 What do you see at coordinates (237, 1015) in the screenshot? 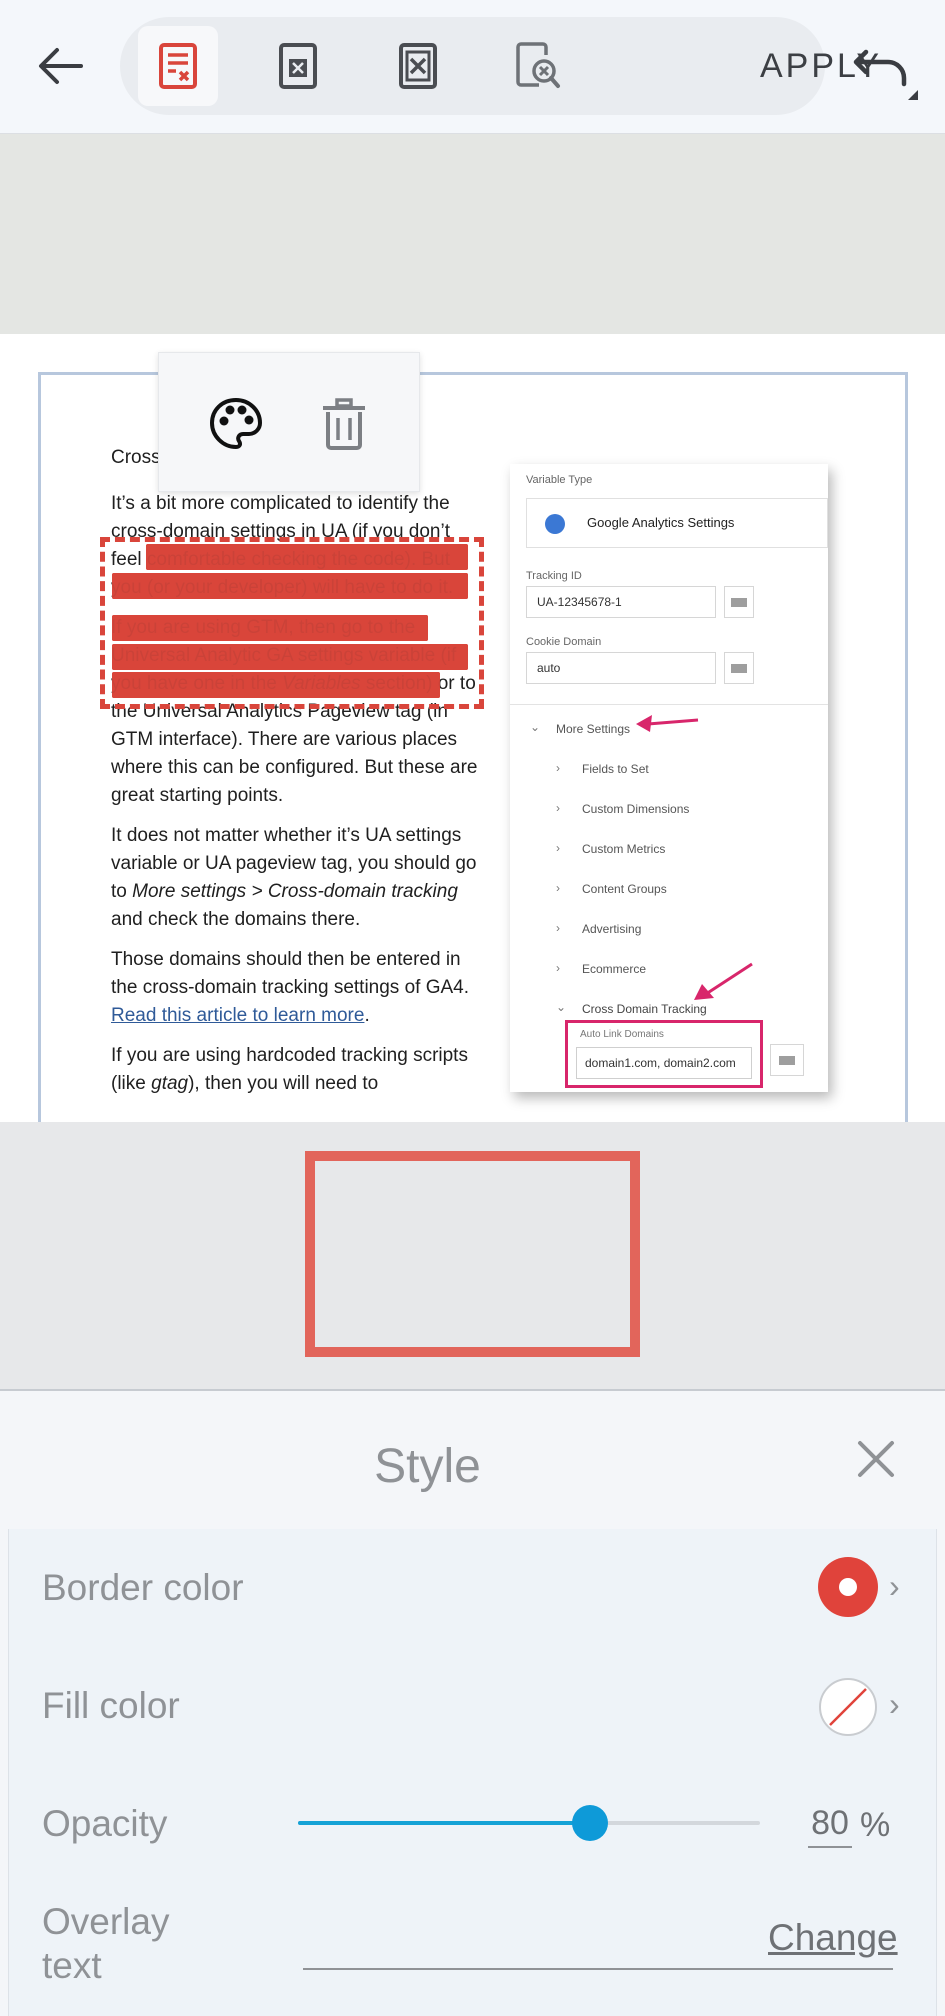
I see `article-link: Read this article to learn more` at bounding box center [237, 1015].